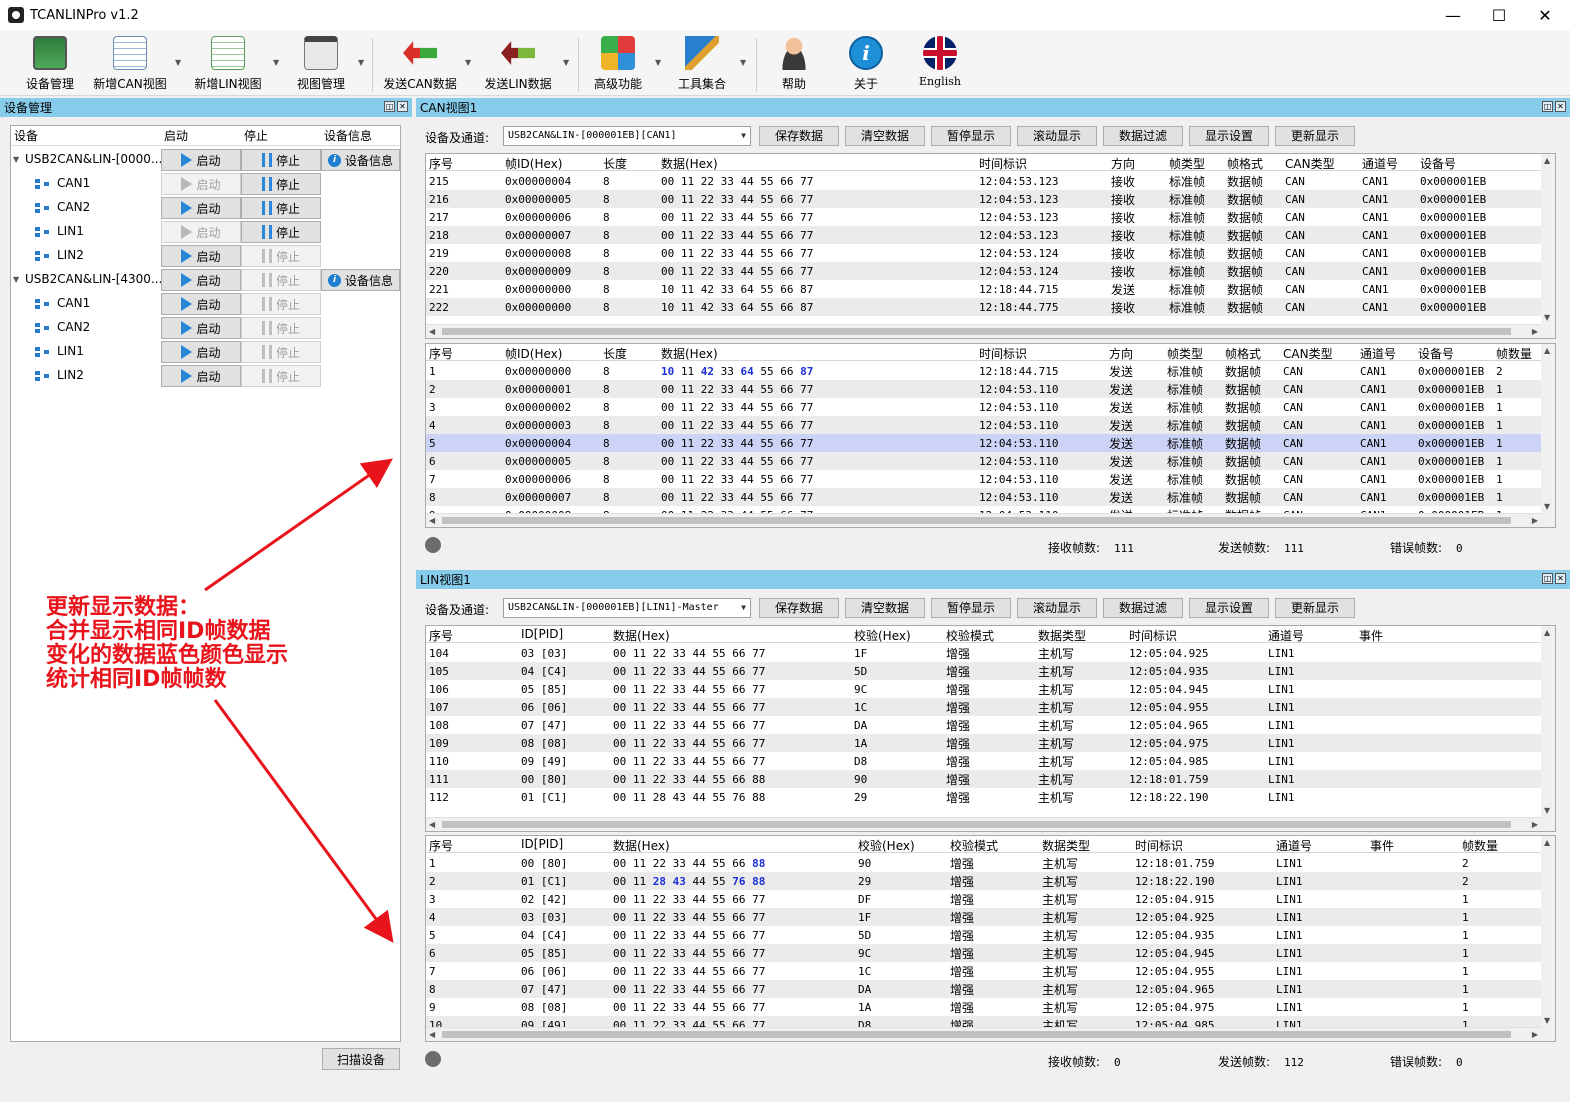 The height and width of the screenshot is (1102, 1570). Describe the element at coordinates (1480, 845) in the screenshot. I see `column-header: 帧数量` at that location.